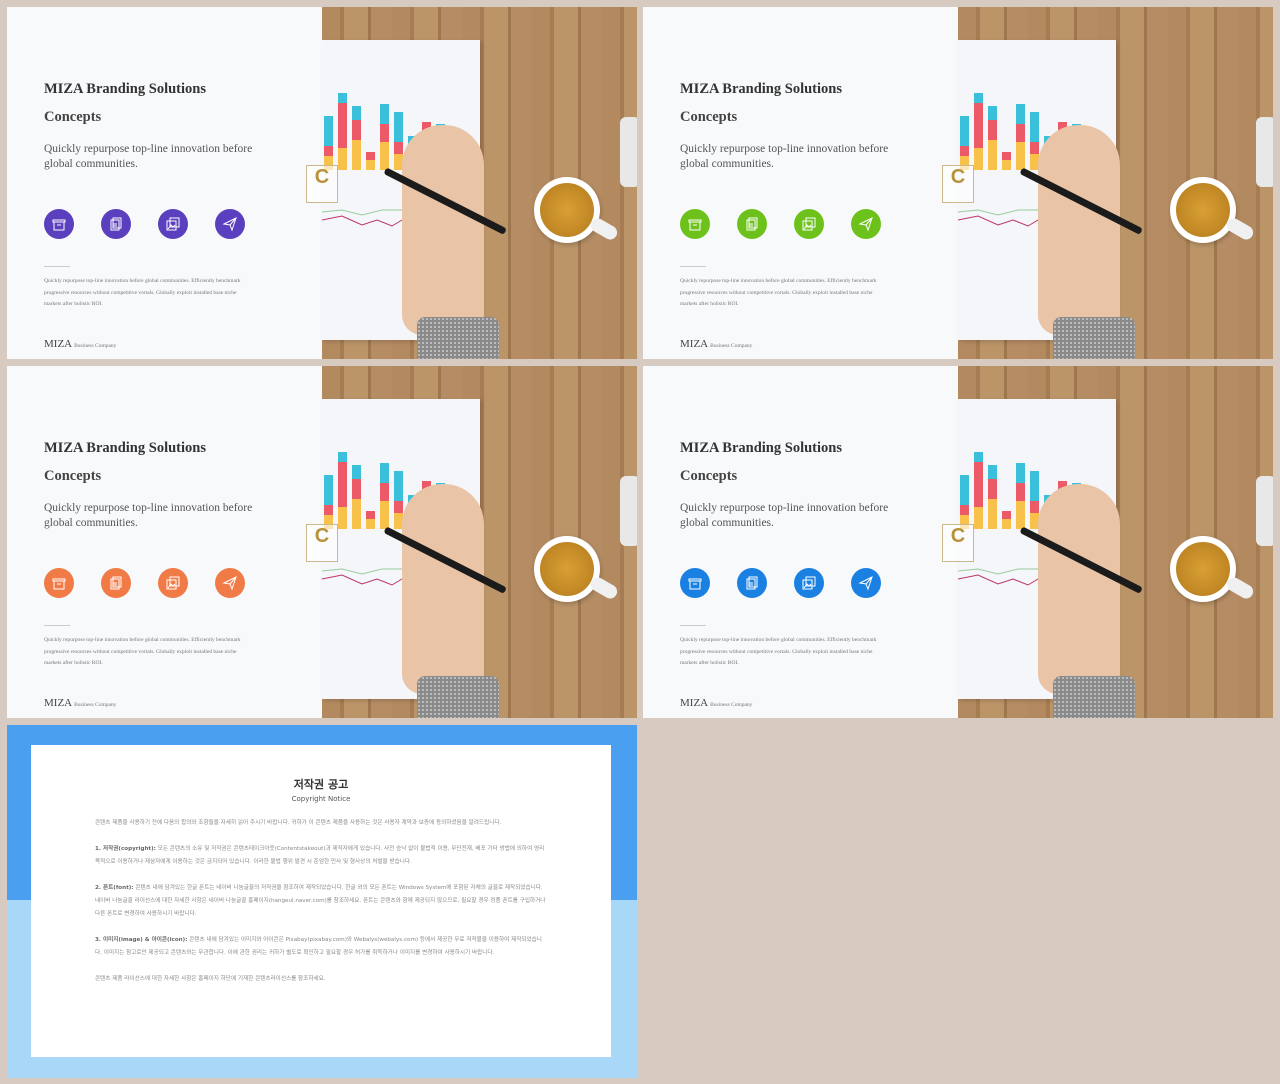  I want to click on section-heading: 2. 폰트(font):, so click(114, 888).